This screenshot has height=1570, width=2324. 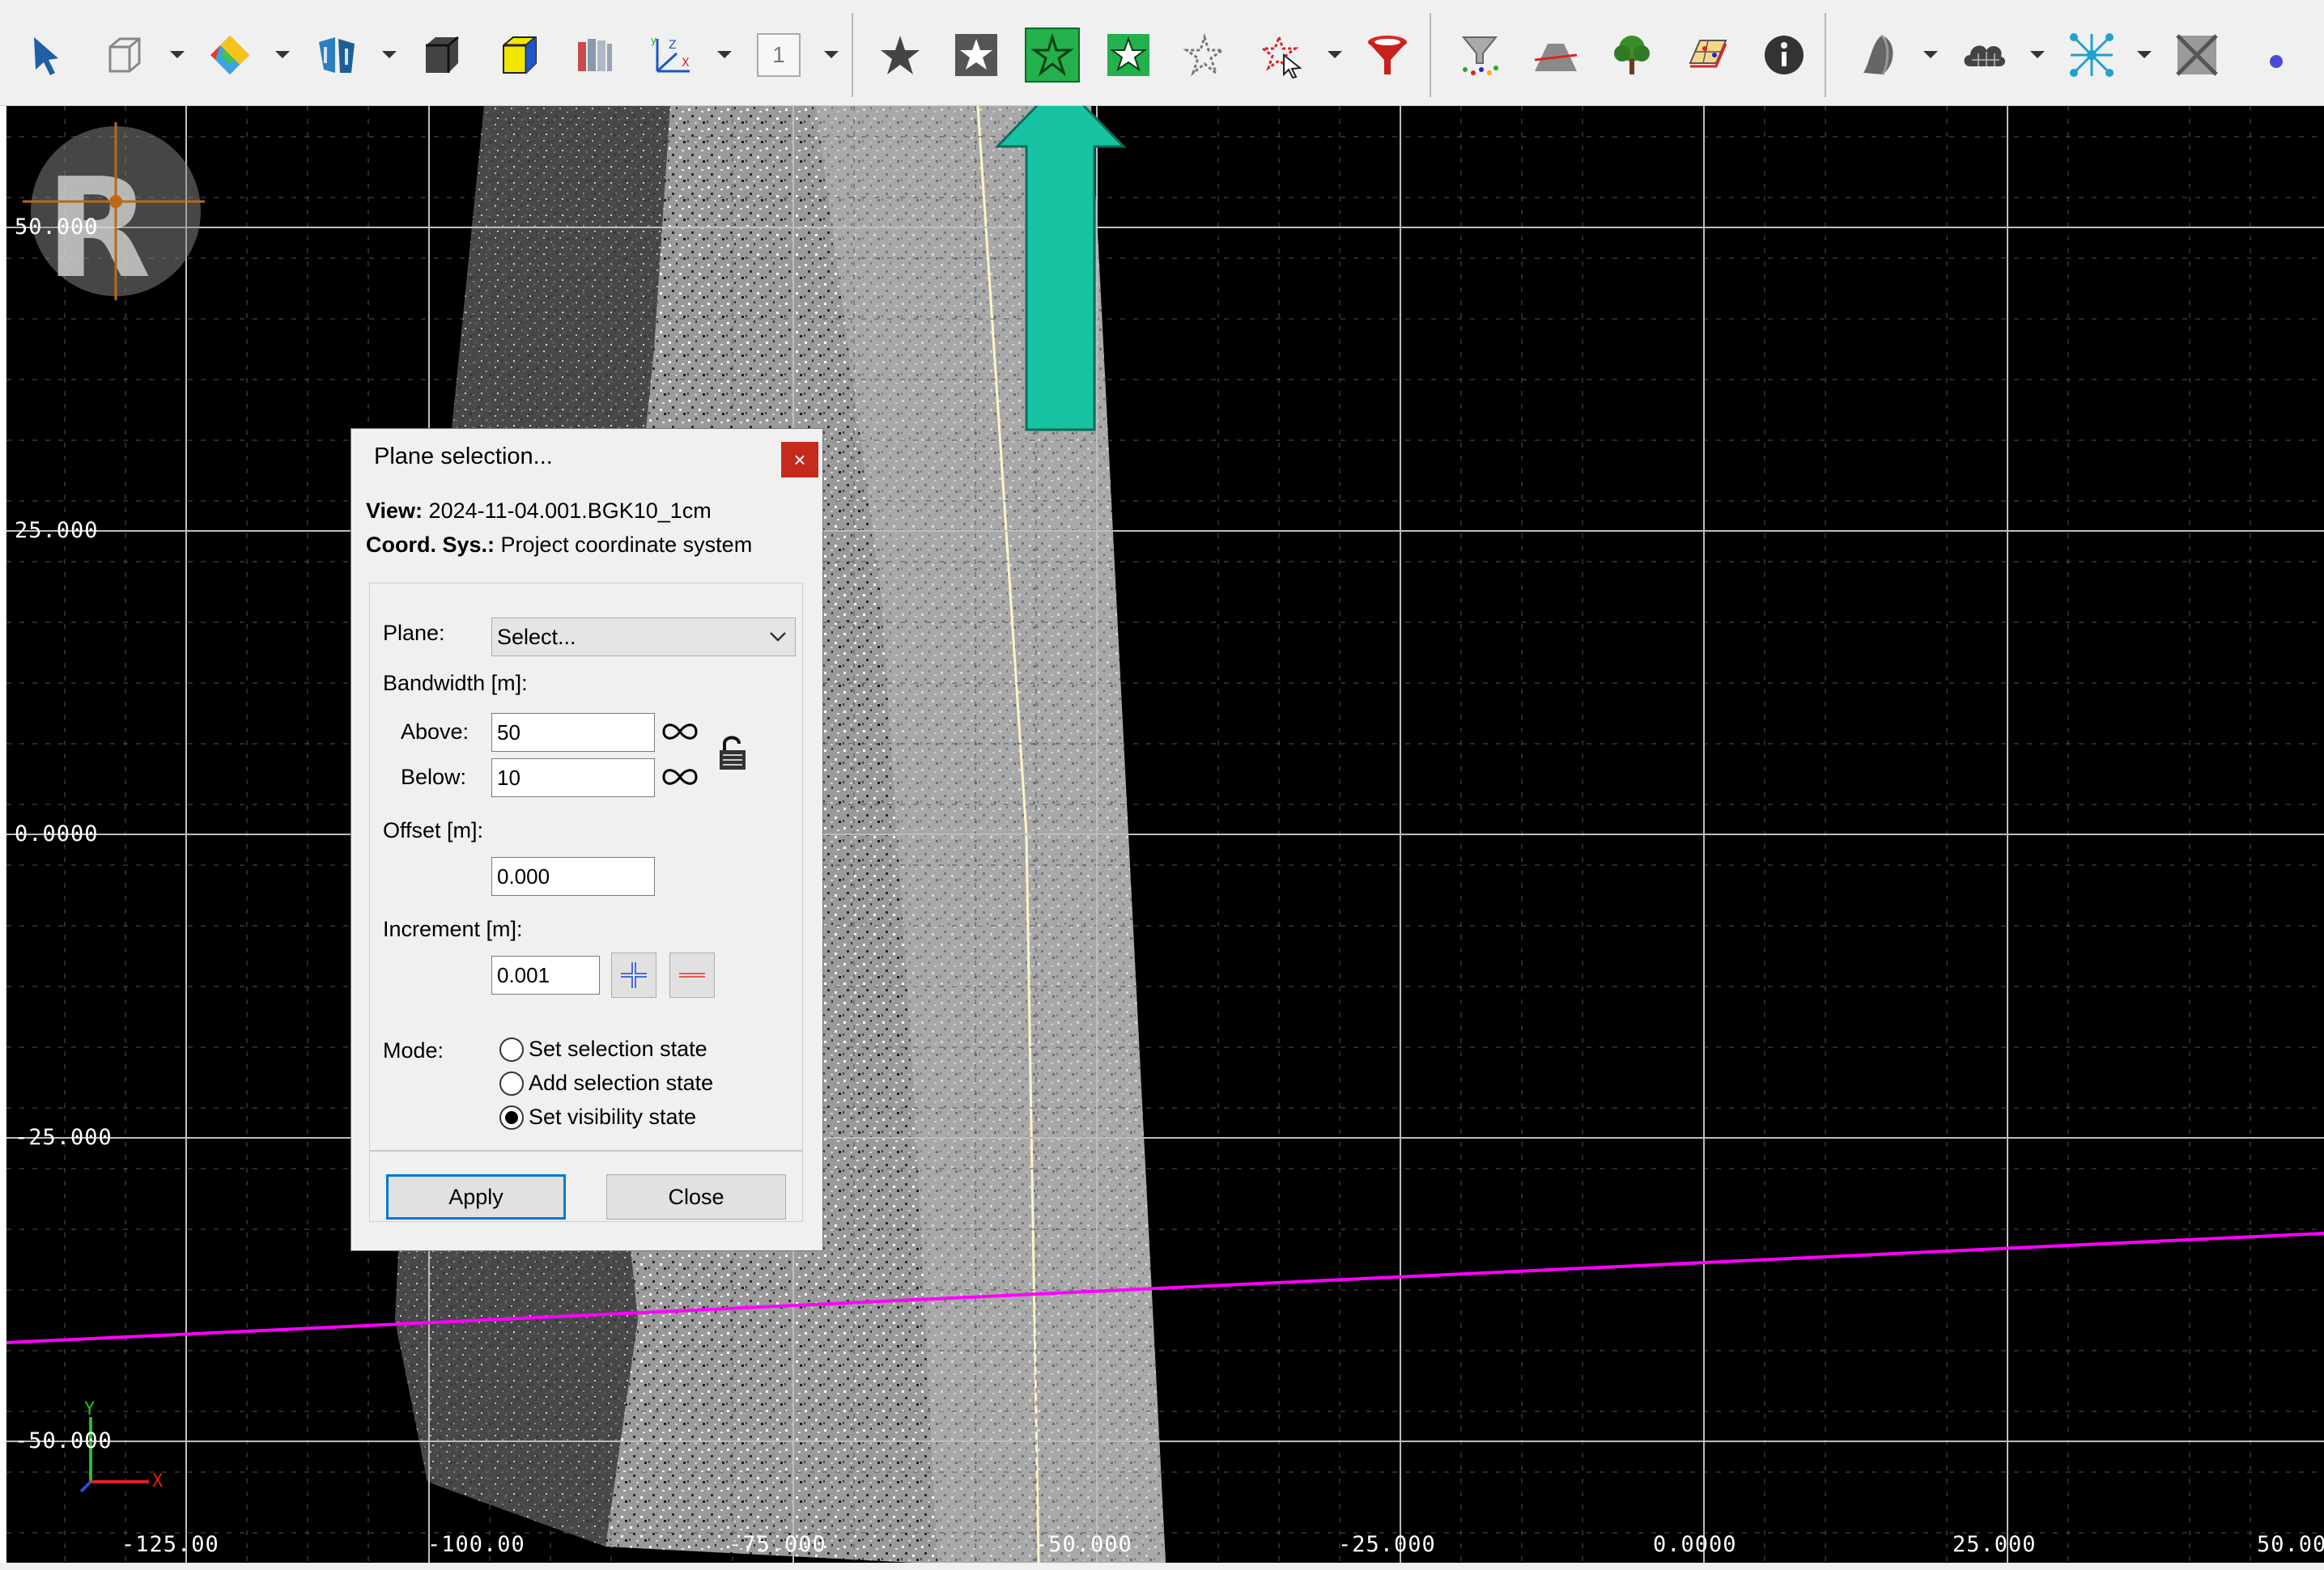 I want to click on coord-sys-info: Coord. Sys.: Project coordinate system, so click(x=559, y=545).